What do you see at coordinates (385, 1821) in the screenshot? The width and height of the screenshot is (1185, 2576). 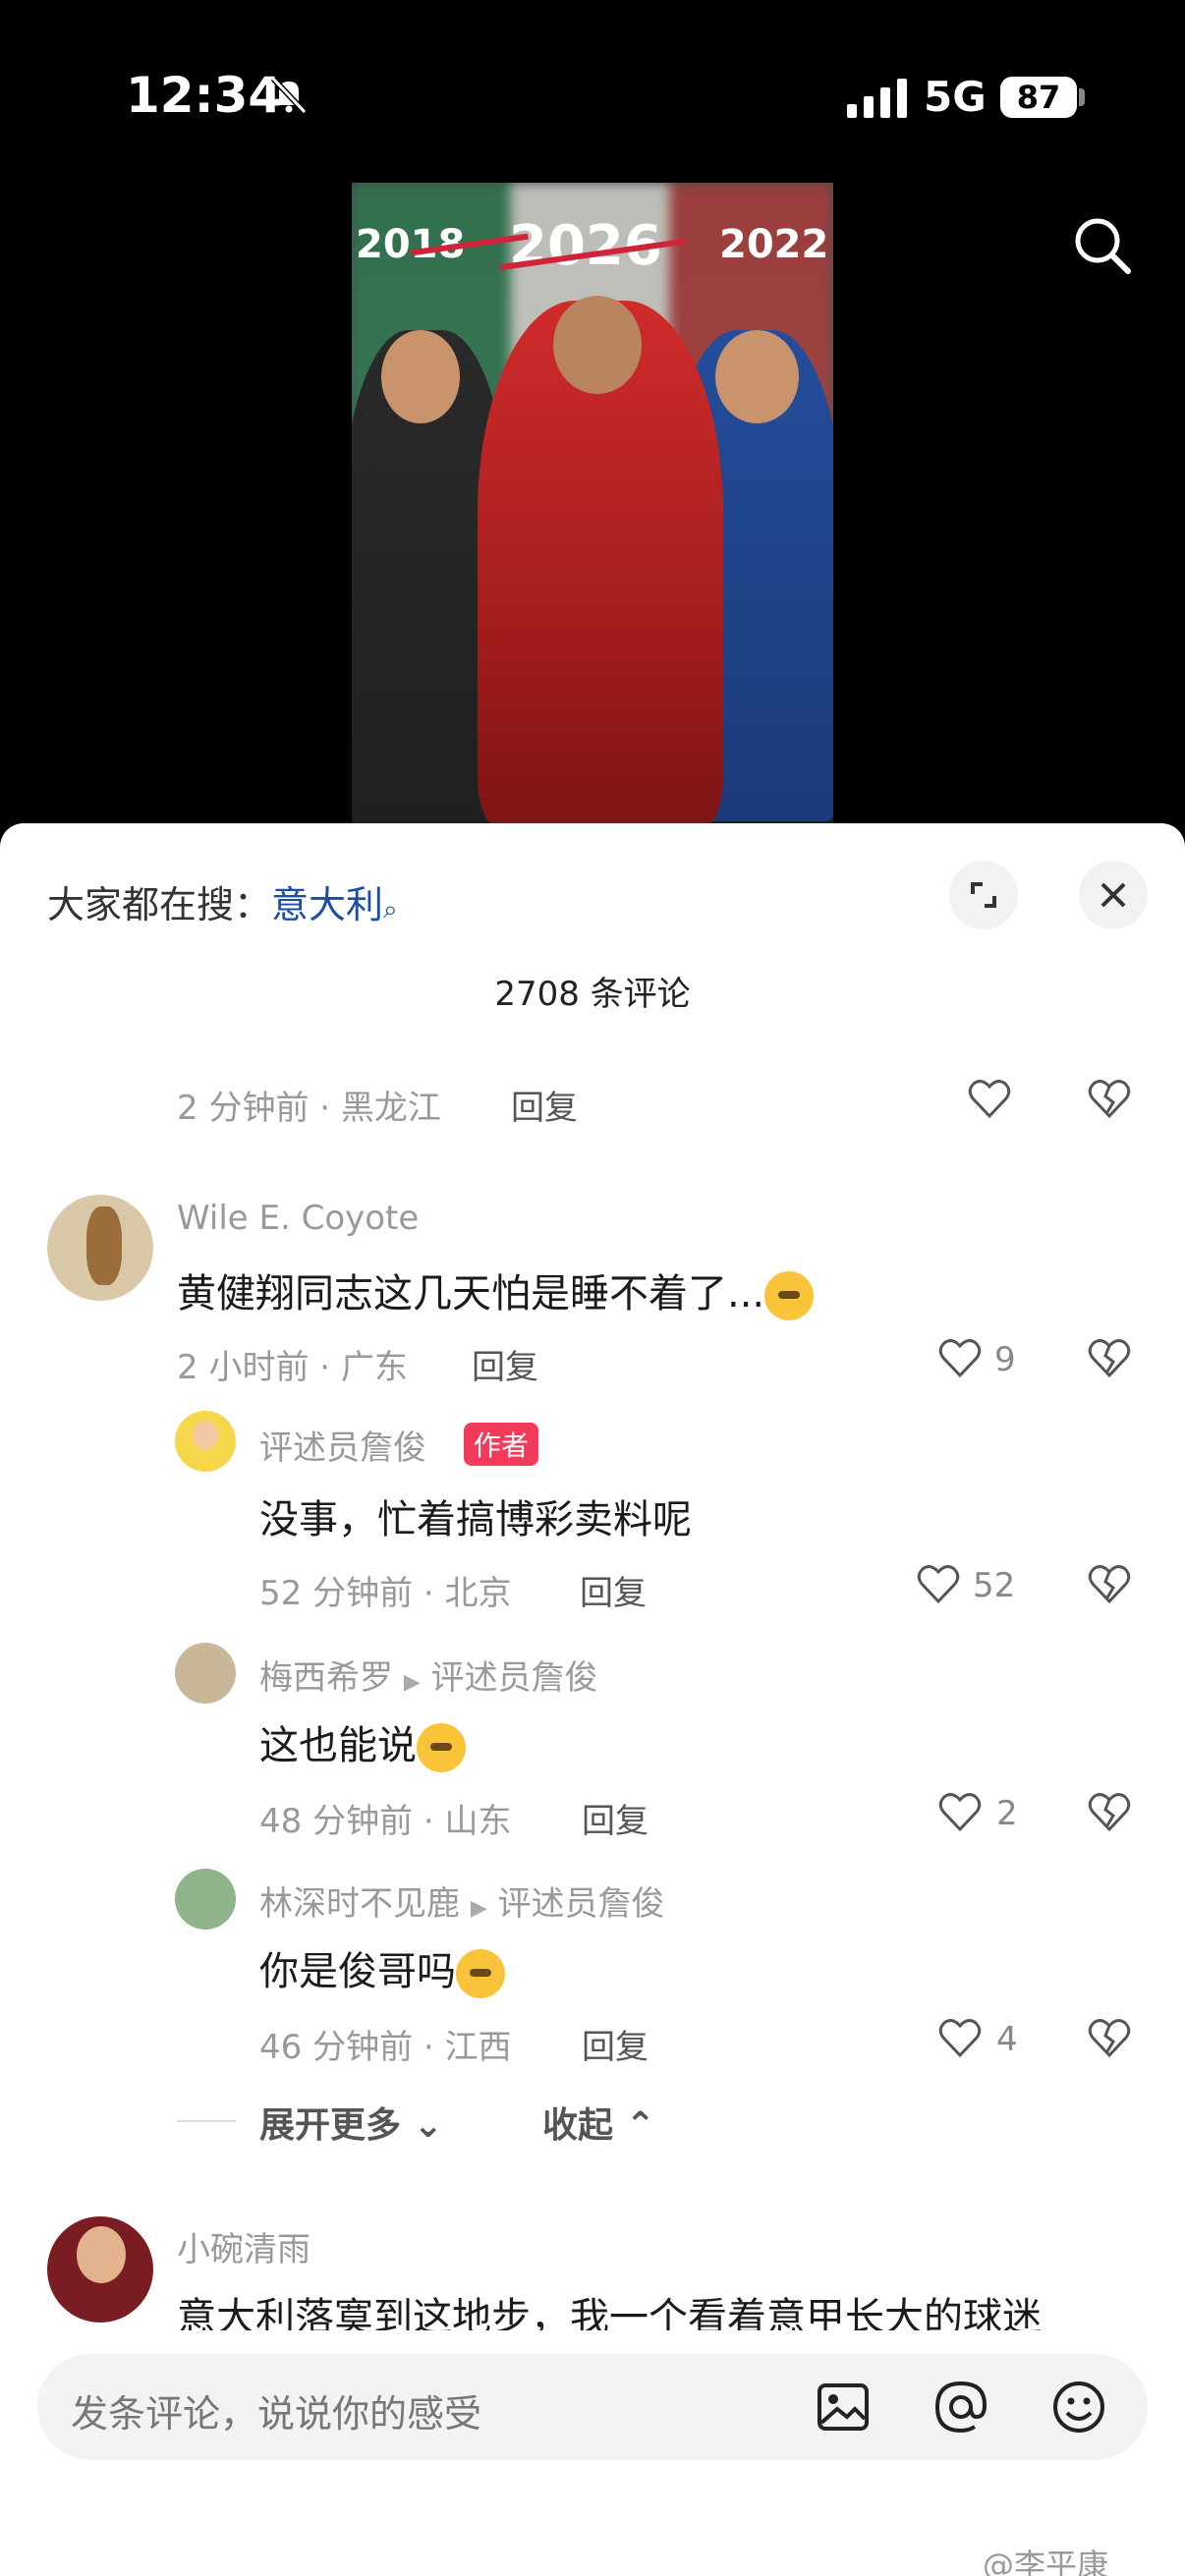 I see `comment-meta: 48 分钟前 · 山东` at bounding box center [385, 1821].